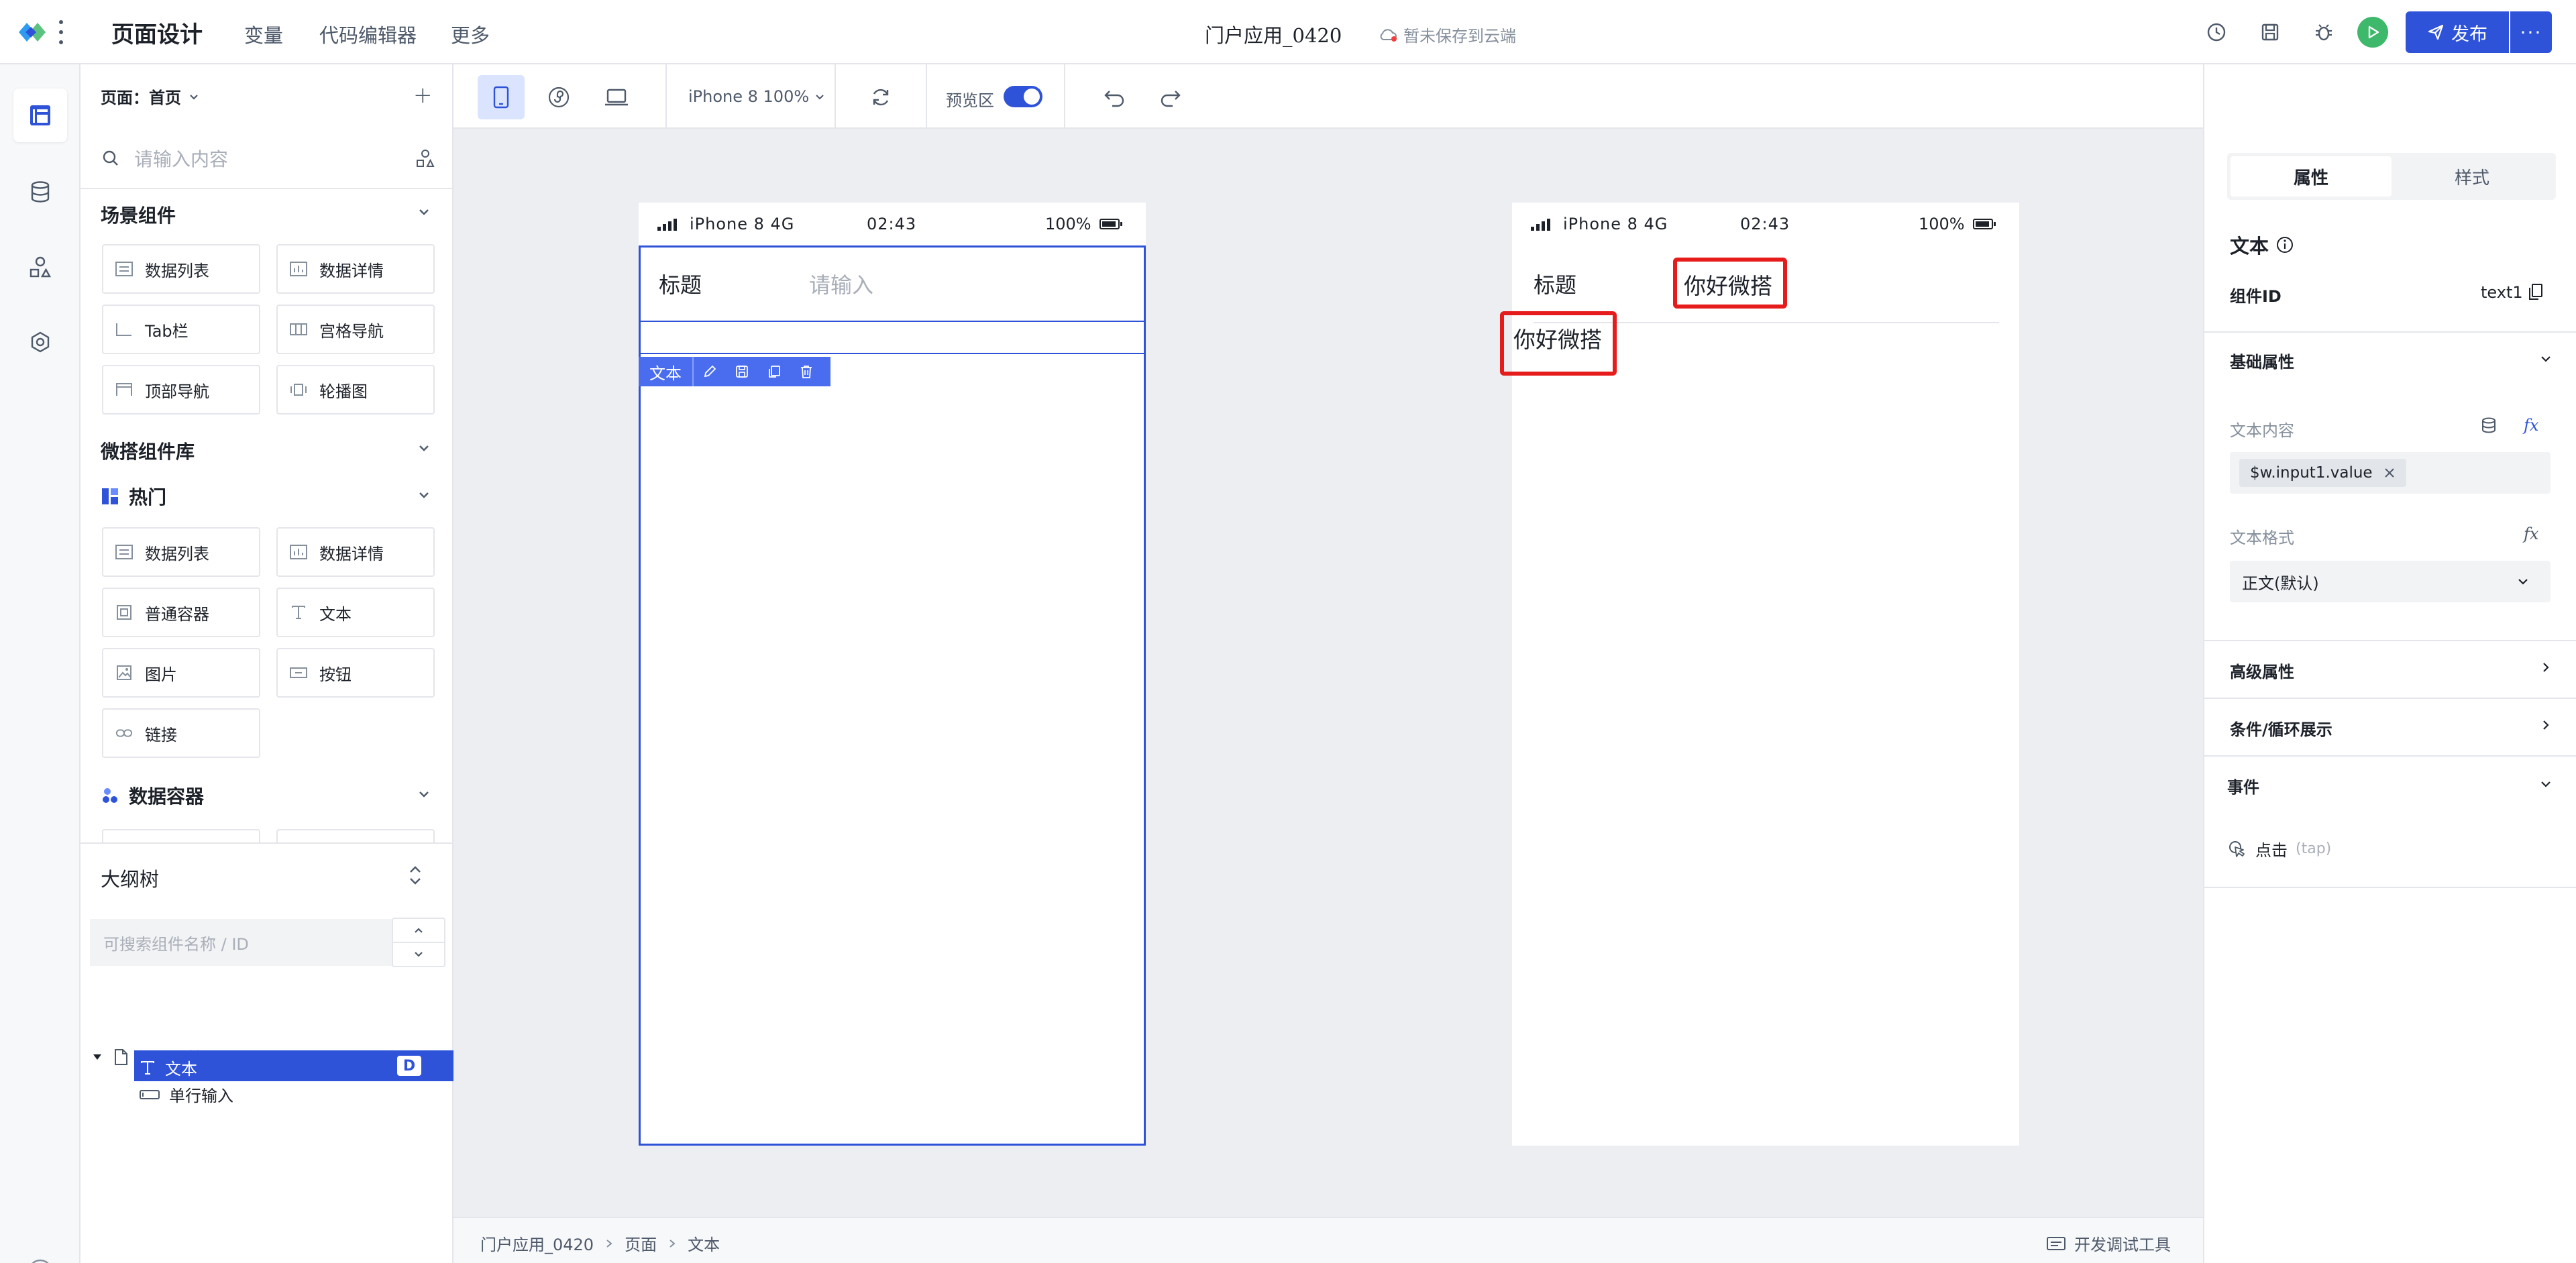 The height and width of the screenshot is (1263, 2576). Describe the element at coordinates (616, 97) in the screenshot. I see `desktop-view-button` at that location.